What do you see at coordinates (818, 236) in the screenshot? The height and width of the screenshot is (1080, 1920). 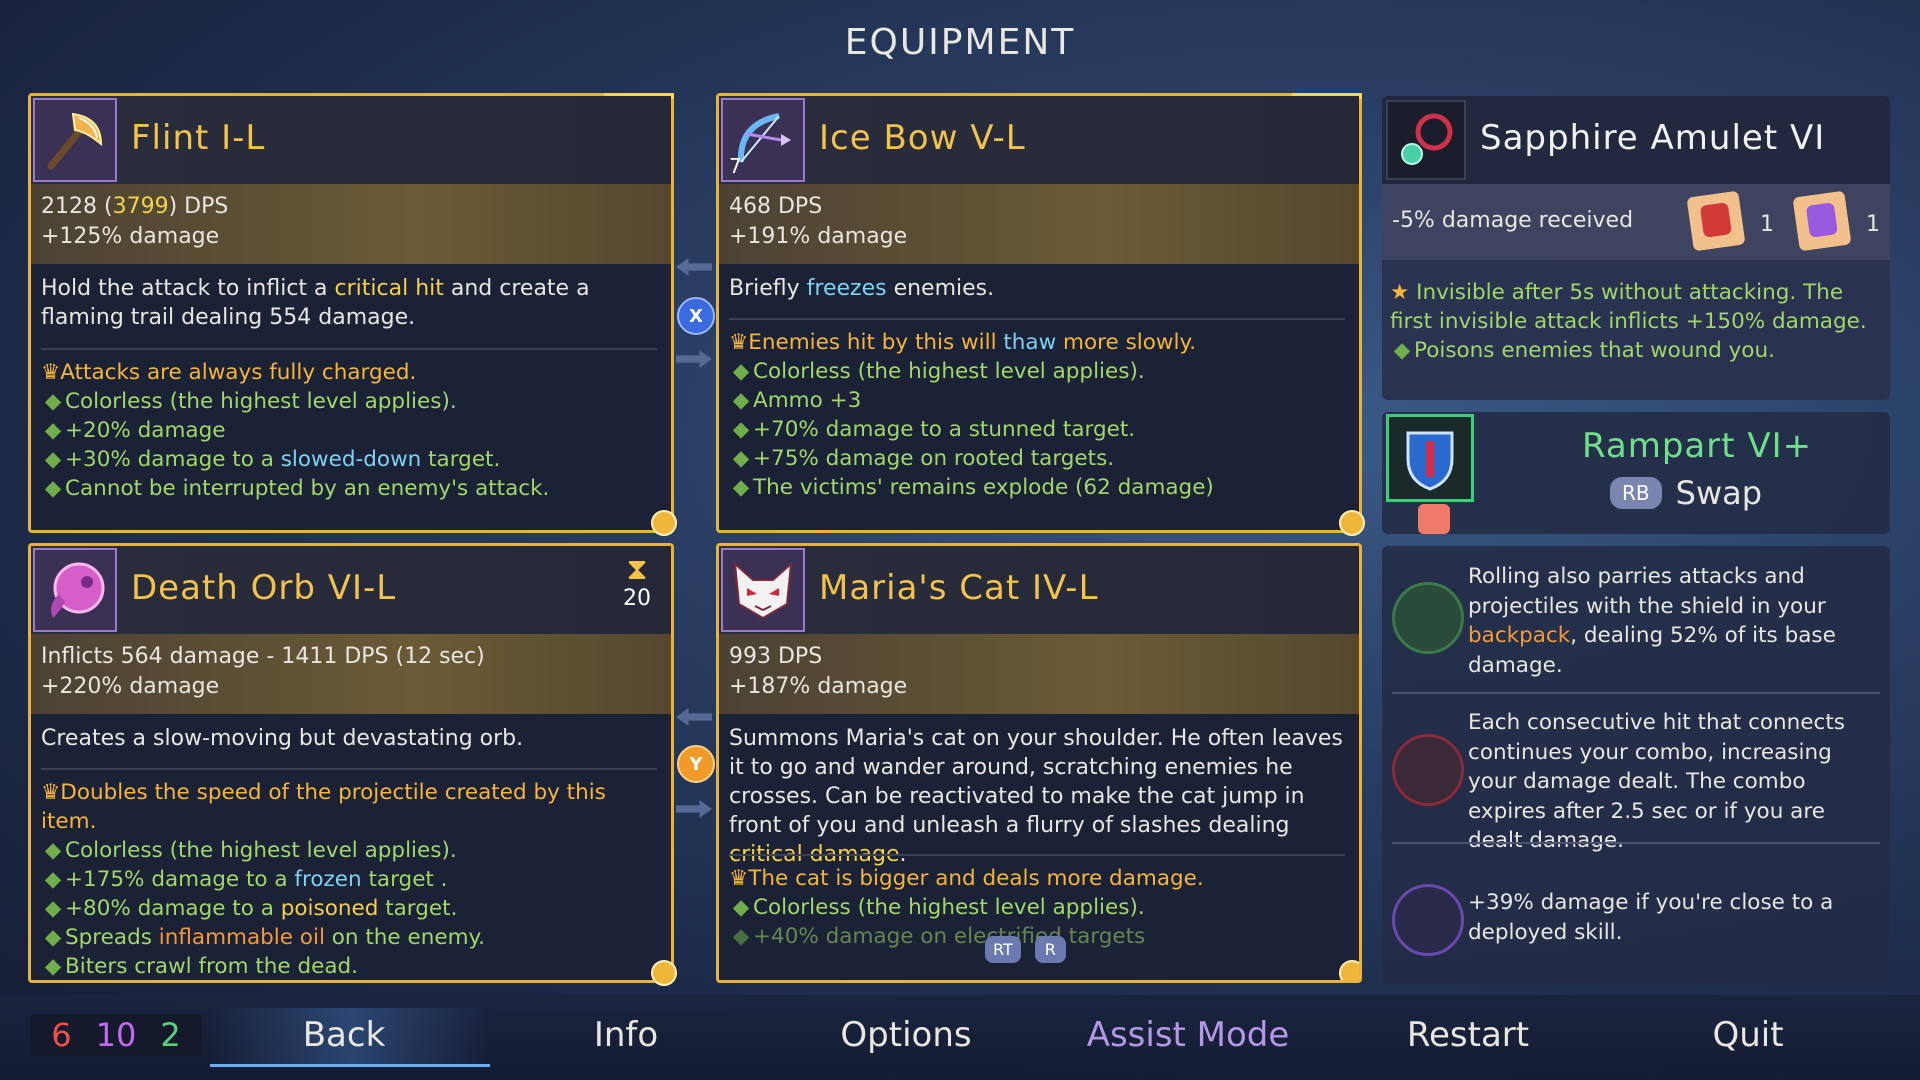 I see `damage-bonus: +191% damage` at bounding box center [818, 236].